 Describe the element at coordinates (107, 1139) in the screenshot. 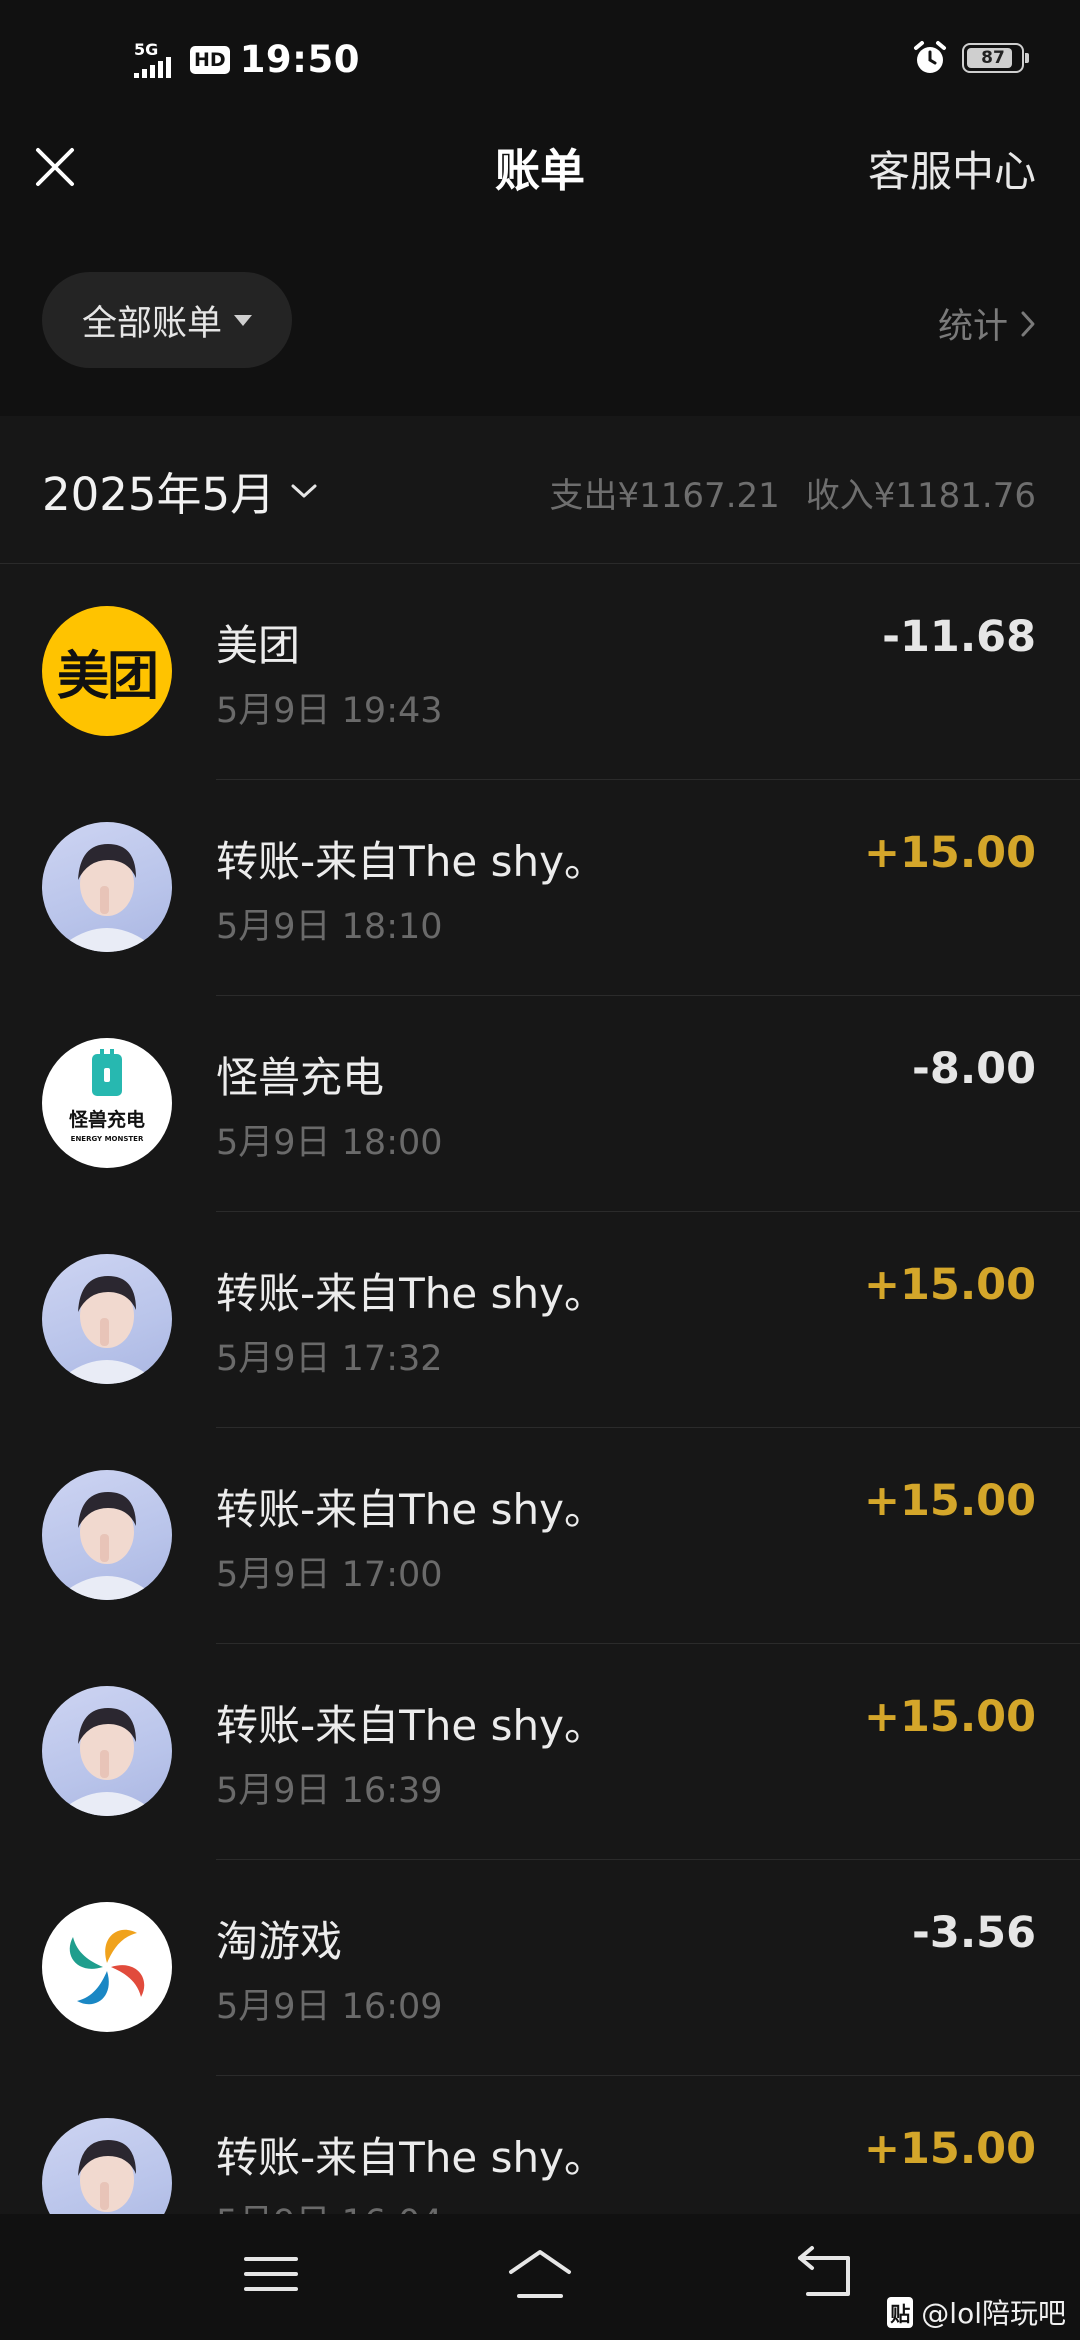

I see `energy-monster-logo-subtext: ENERGY MONSTER` at that location.